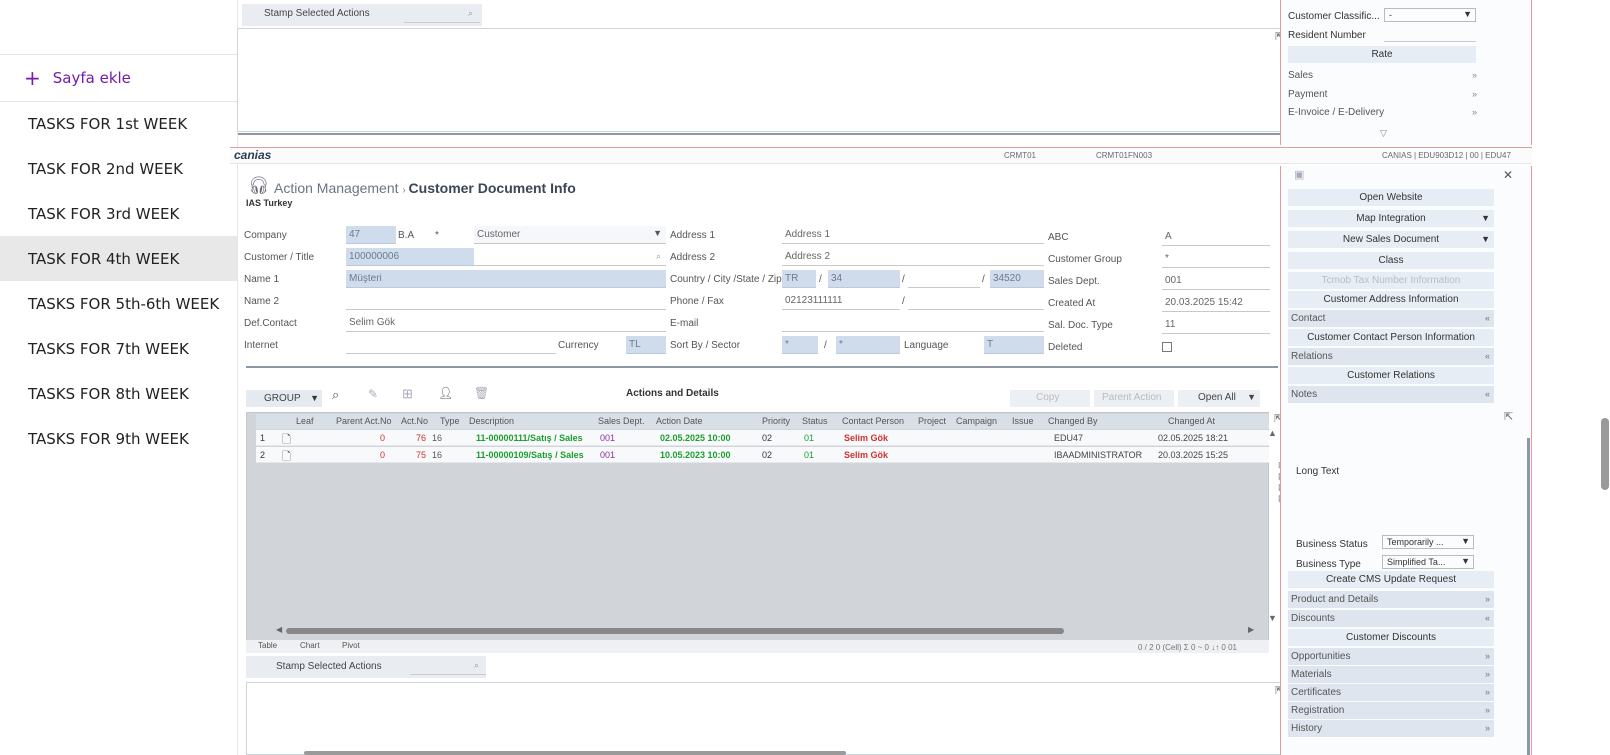 The width and height of the screenshot is (1610, 755). Describe the element at coordinates (868, 345) in the screenshot. I see `sector-field: *` at that location.